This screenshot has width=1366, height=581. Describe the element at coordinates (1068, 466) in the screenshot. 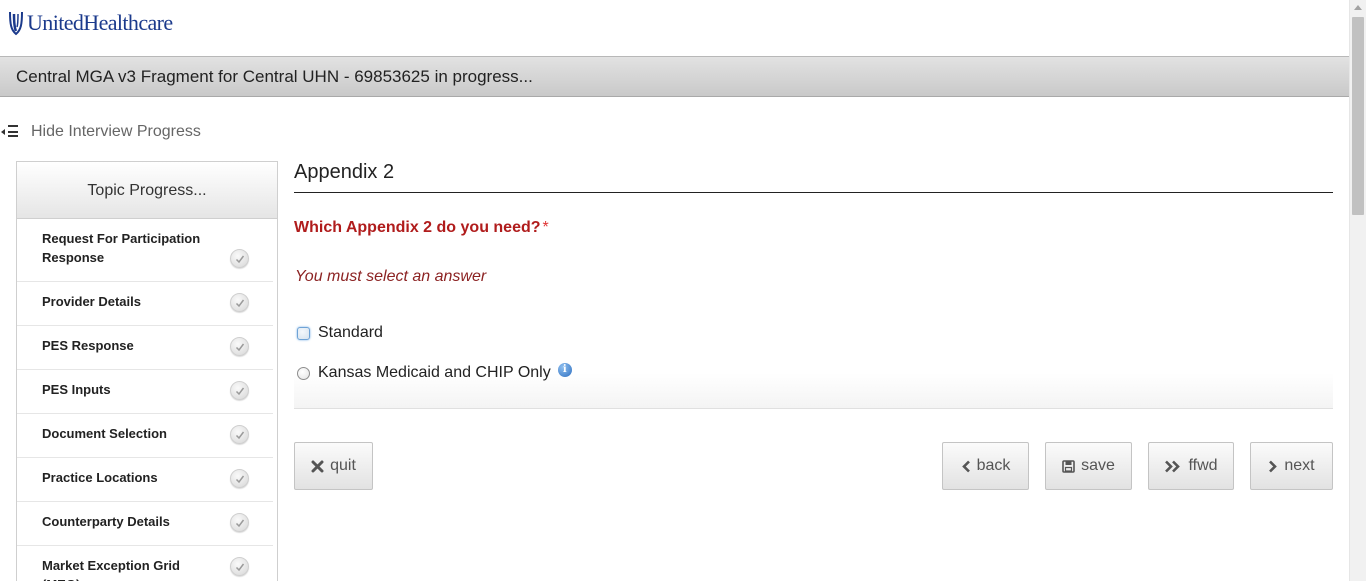

I see `floppy-disk-icon` at that location.